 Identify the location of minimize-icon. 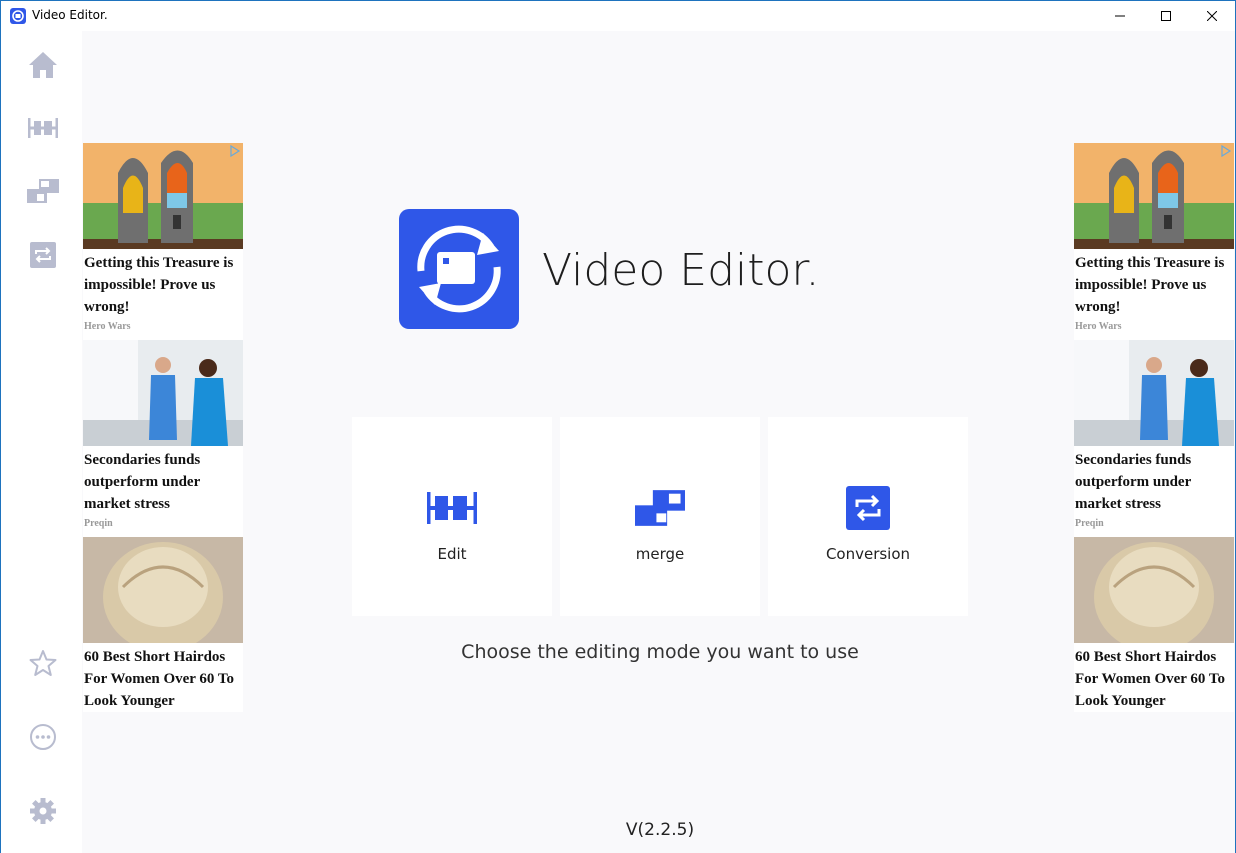
(1120, 16).